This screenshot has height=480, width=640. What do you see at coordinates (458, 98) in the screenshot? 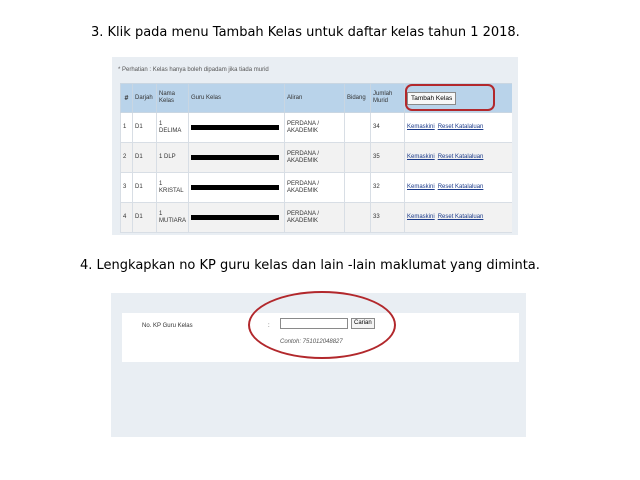
I see `col-header-actions: Tambah Kelas` at bounding box center [458, 98].